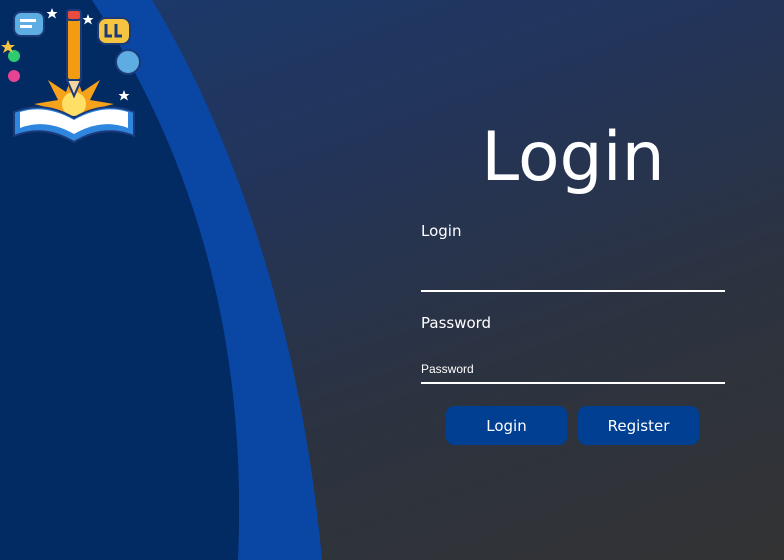  I want to click on login-field-label: Login, so click(441, 231).